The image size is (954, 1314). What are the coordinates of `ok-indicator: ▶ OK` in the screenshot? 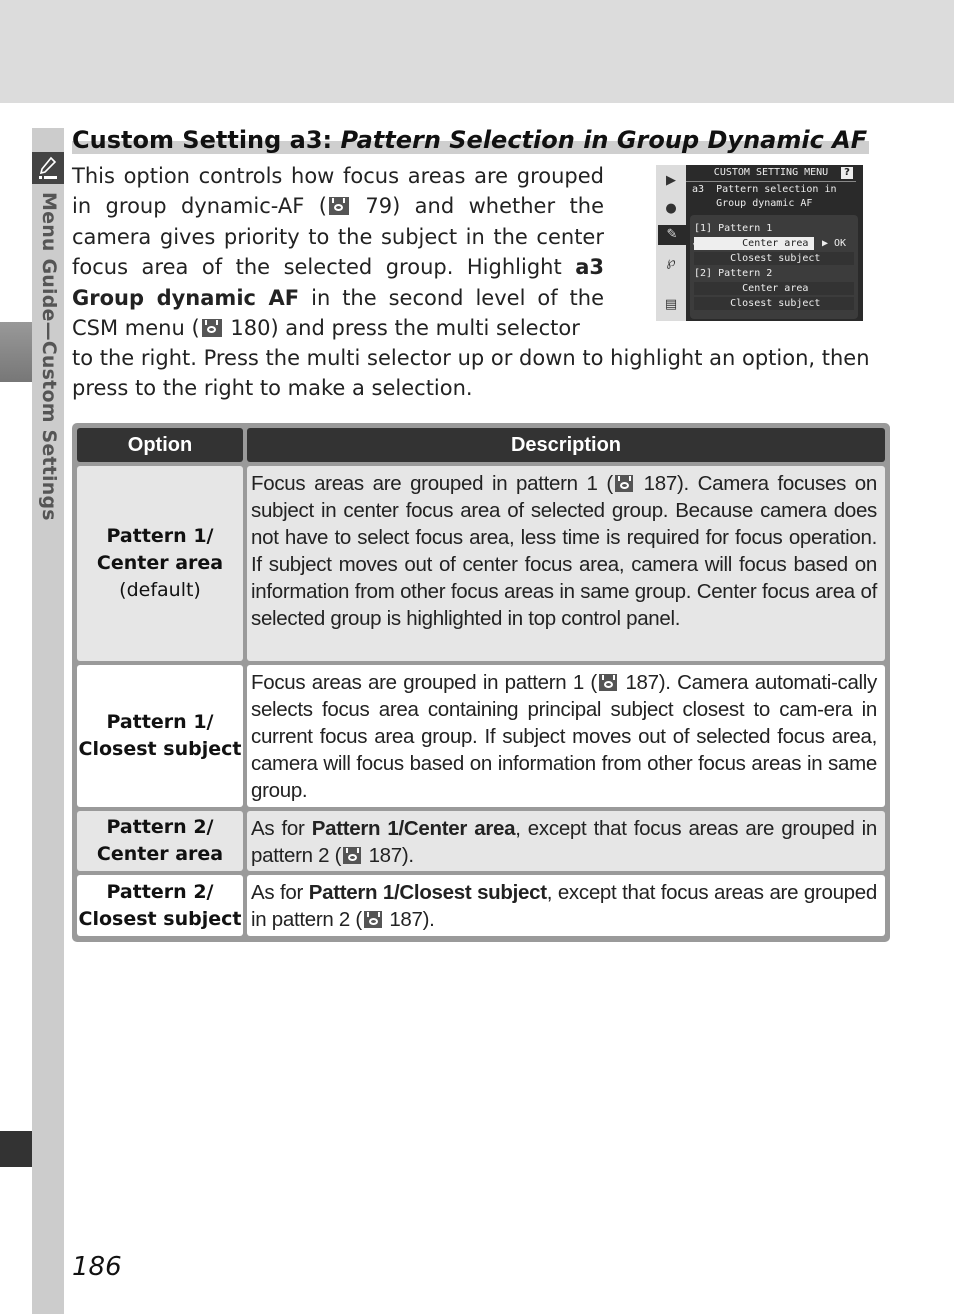 It's located at (834, 243).